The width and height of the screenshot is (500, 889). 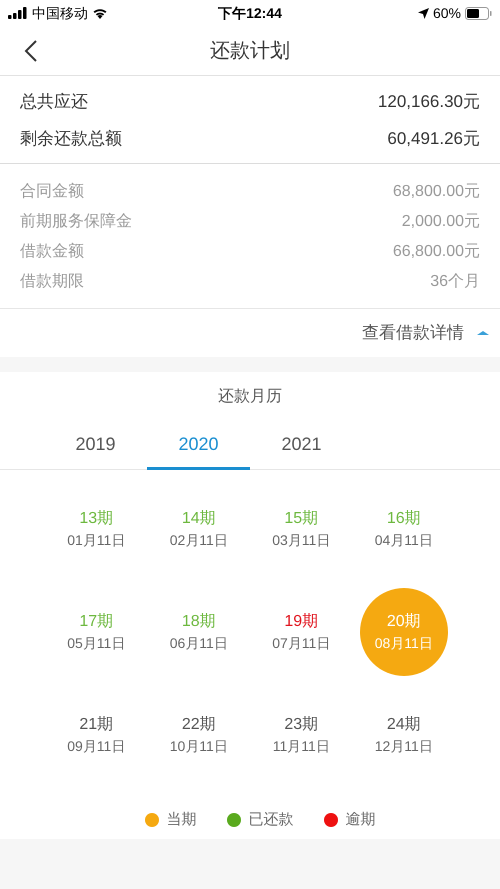 What do you see at coordinates (18, 13) in the screenshot?
I see `signal-icon` at bounding box center [18, 13].